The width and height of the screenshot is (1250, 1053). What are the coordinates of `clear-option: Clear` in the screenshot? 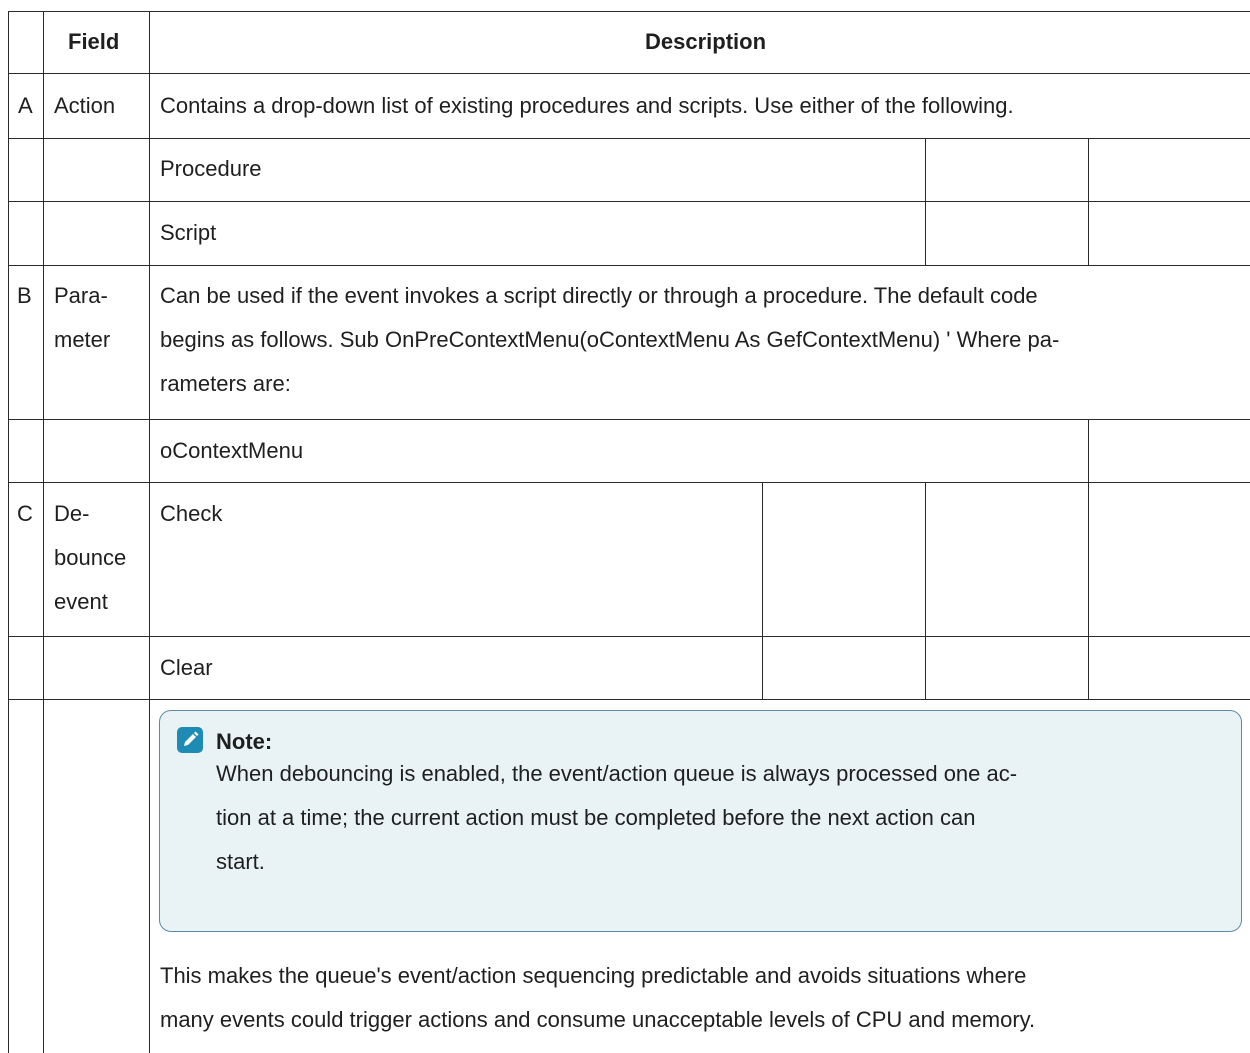 It's located at (186, 667).